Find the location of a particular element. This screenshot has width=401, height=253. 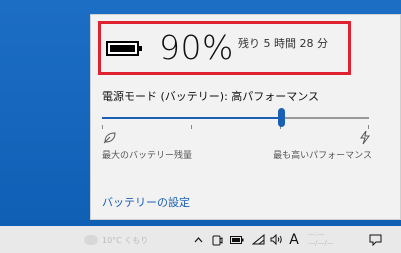

power-mode-label: 電源モード (バッテリー): 高パフォーマンス is located at coordinates (211, 96).